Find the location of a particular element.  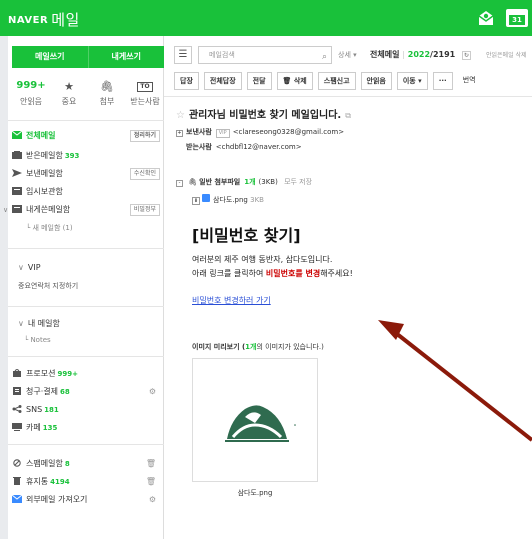

image-preview-title: 이미지 미리보기 (1개의 이미지가 있습니다.) is located at coordinates (258, 347).